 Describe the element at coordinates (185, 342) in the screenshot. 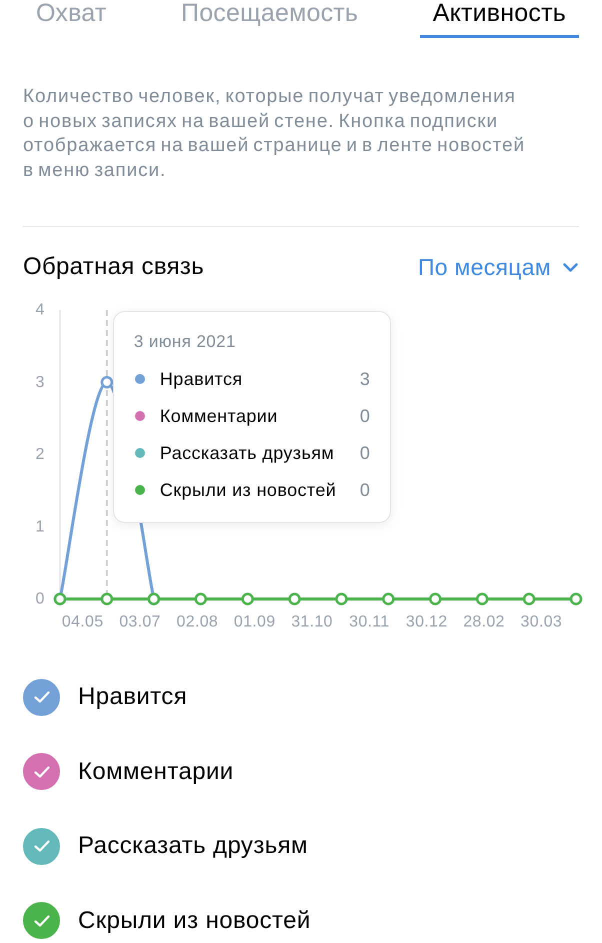

I see `tooltip-date: 3 июня 2021` at that location.